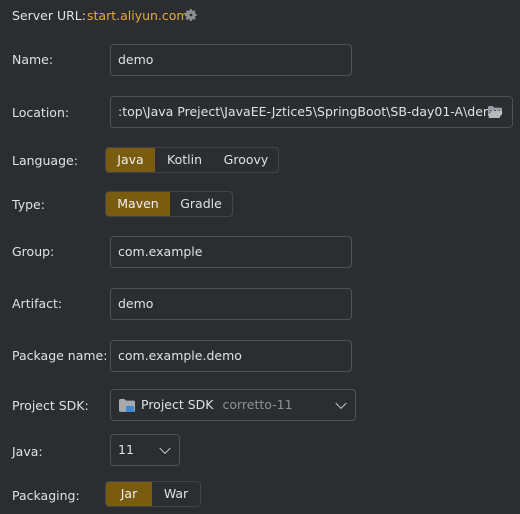 Image resolution: width=520 pixels, height=514 pixels. Describe the element at coordinates (37, 303) in the screenshot. I see `artifact-label: Artifact:` at that location.